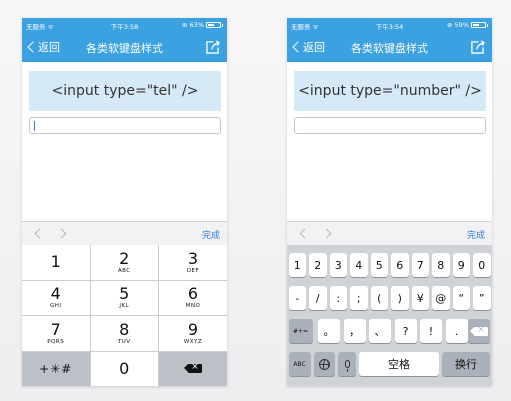  Describe the element at coordinates (399, 364) in the screenshot. I see `space-key: 空格` at that location.